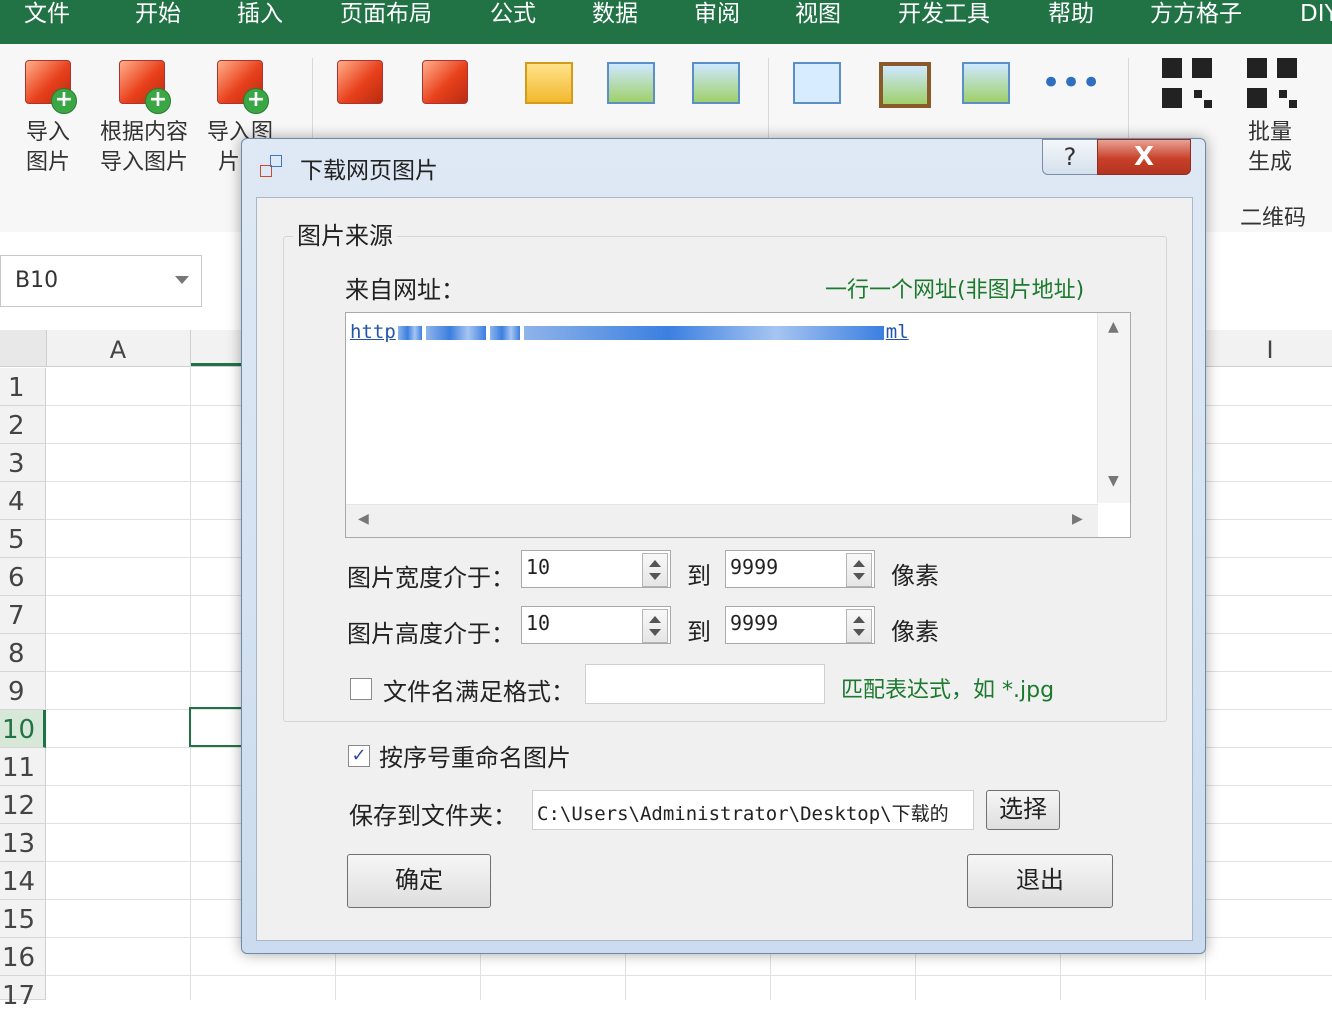 This screenshot has height=1016, width=1332. I want to click on ribbon-label: 导入, so click(47, 132).